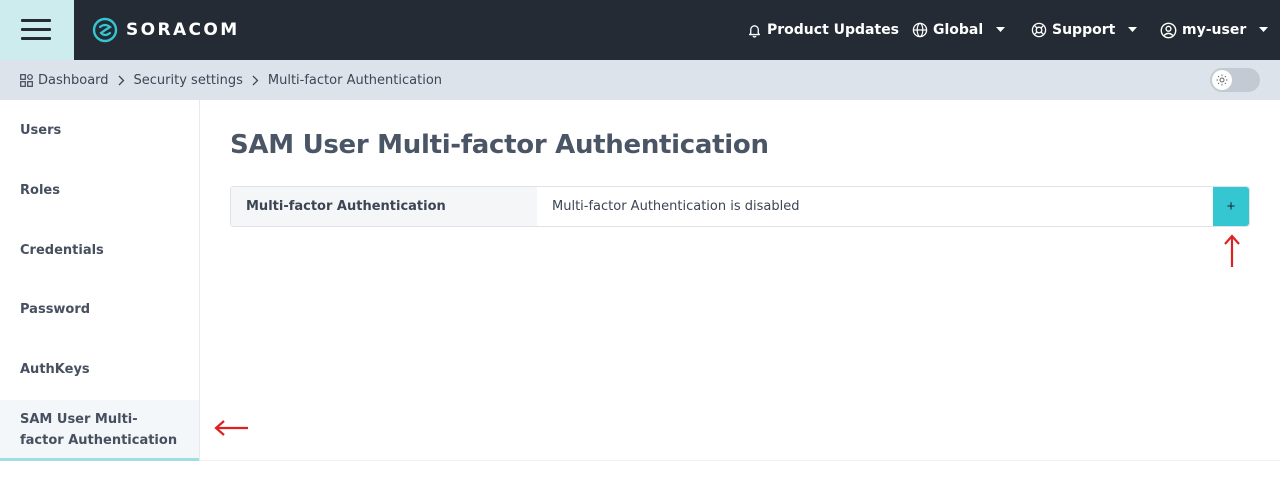 This screenshot has height=481, width=1280. What do you see at coordinates (183, 30) in the screenshot?
I see `brand-name: SORACOM` at bounding box center [183, 30].